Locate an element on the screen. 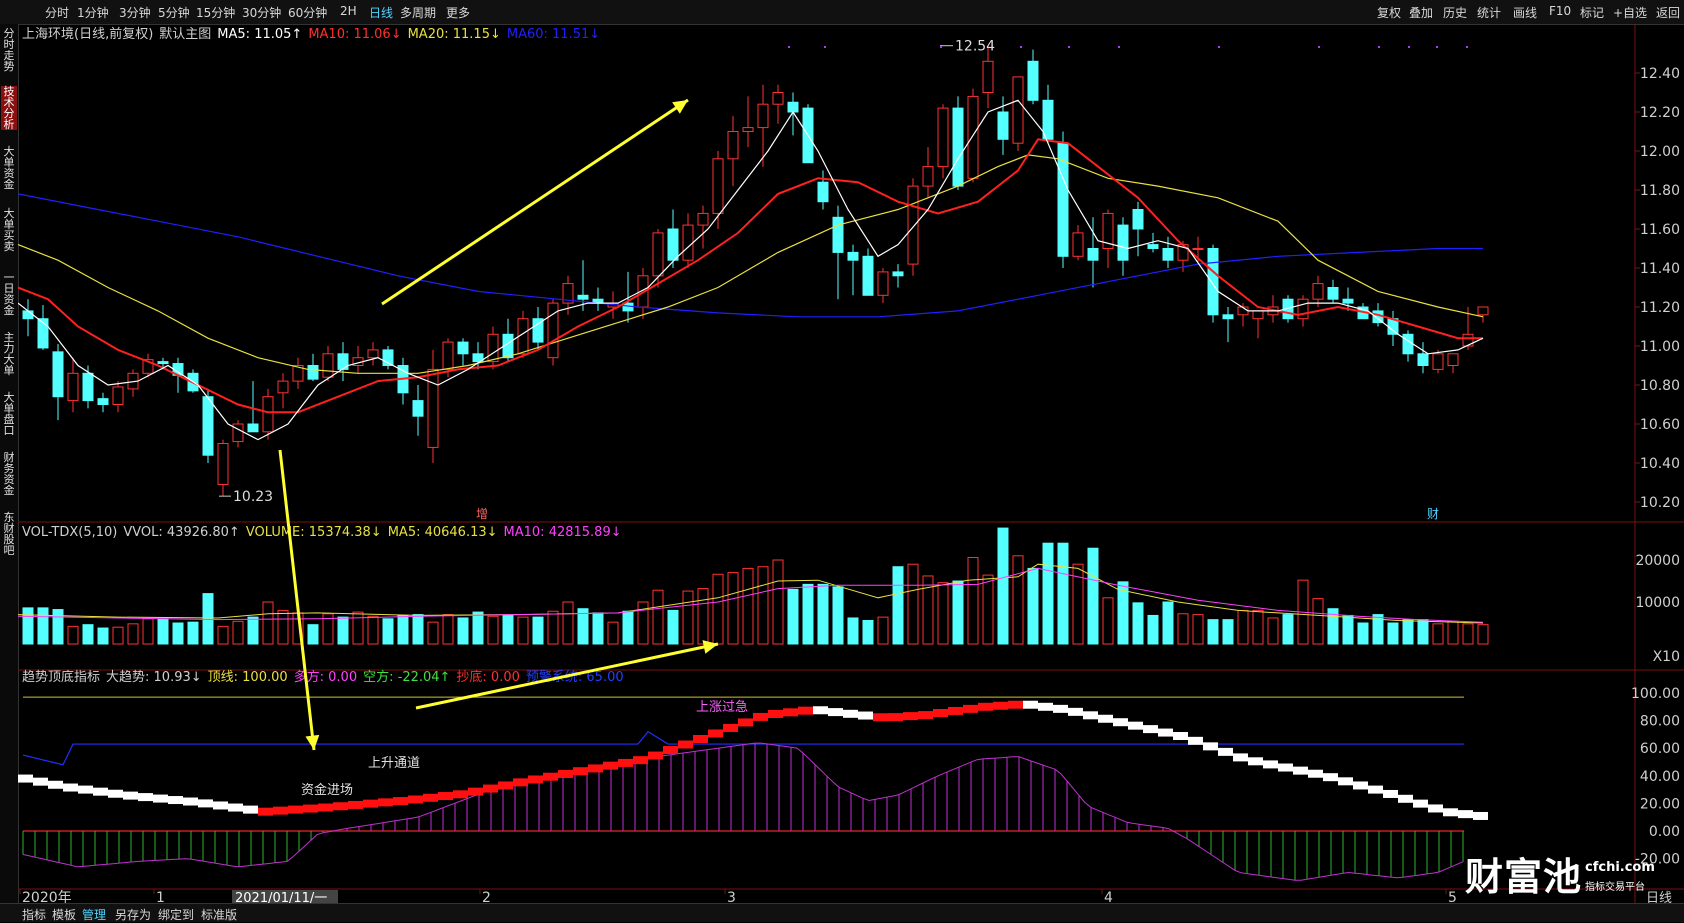  period-tab-0: 分时 is located at coordinates (57, 12).